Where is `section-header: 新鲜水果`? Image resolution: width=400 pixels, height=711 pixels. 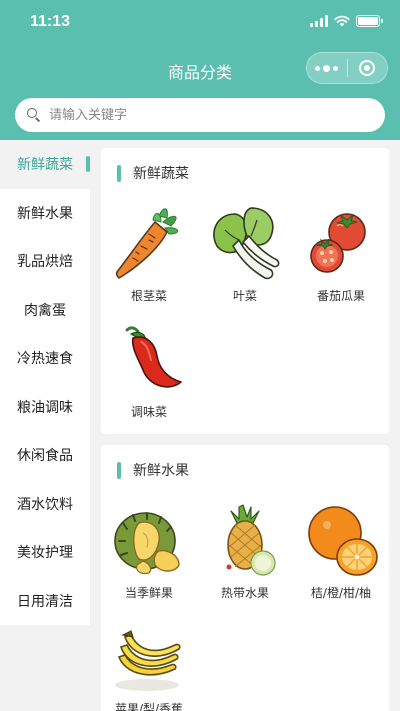
section-header: 新鲜水果 is located at coordinates (245, 470).